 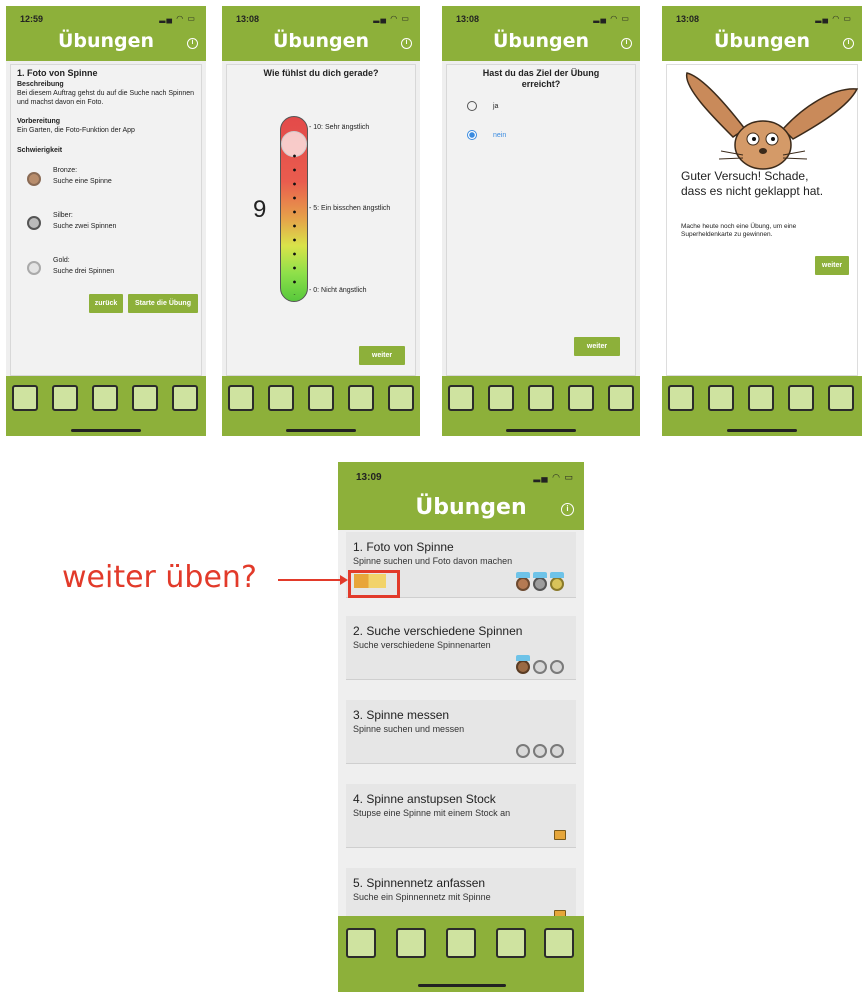 What do you see at coordinates (403, 547) in the screenshot?
I see `exercise-title: 1. Foto von Spinne` at bounding box center [403, 547].